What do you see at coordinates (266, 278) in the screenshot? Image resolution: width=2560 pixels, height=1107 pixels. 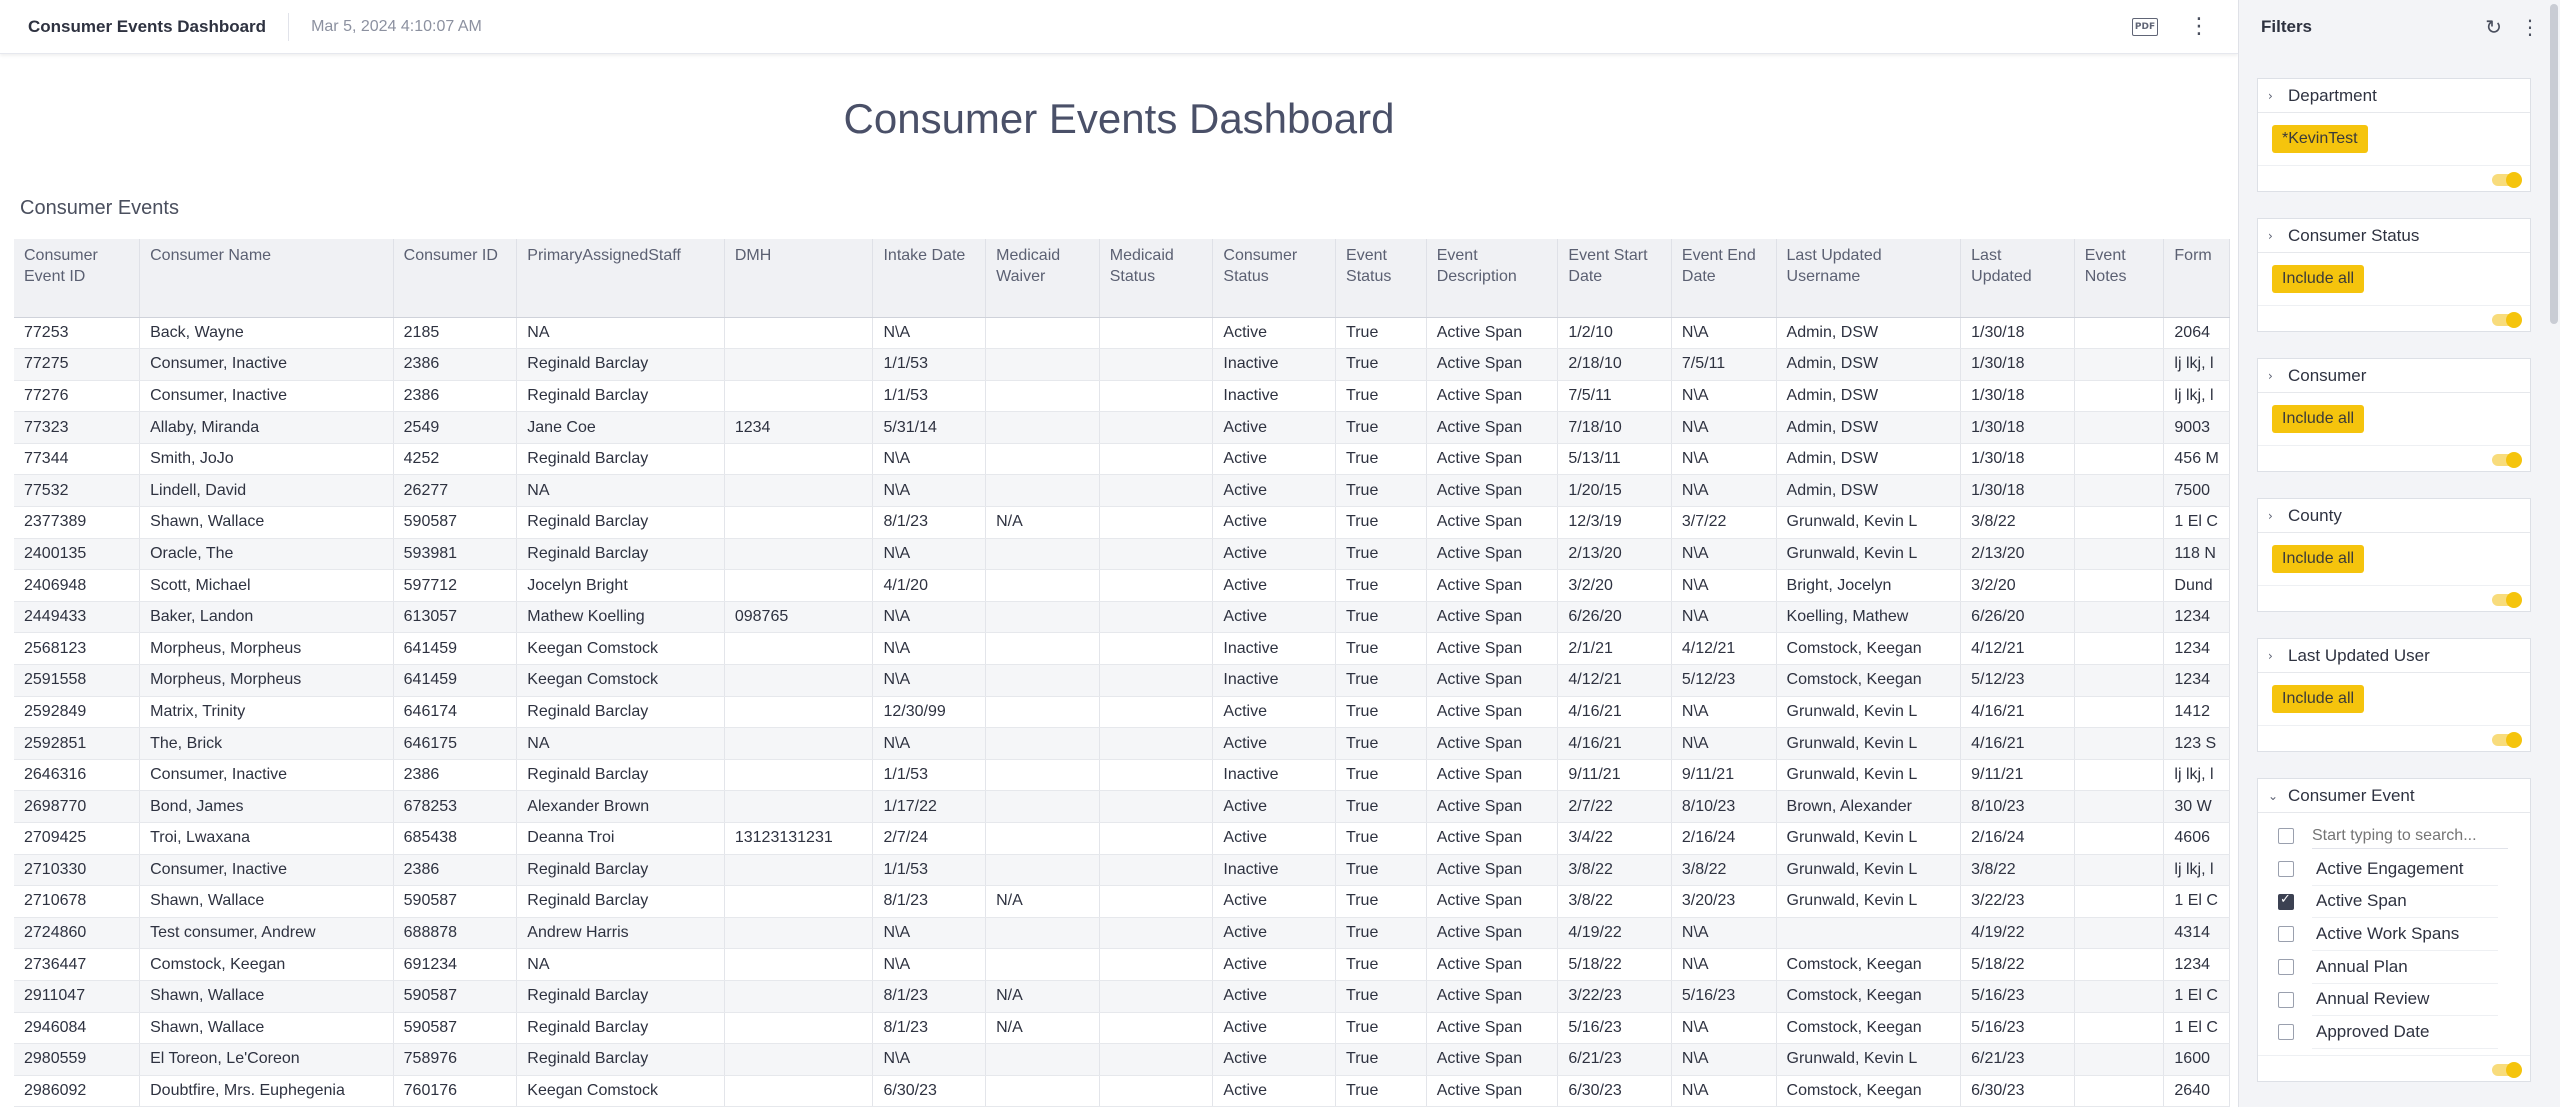 I see `column-header: Consumer Name` at bounding box center [266, 278].